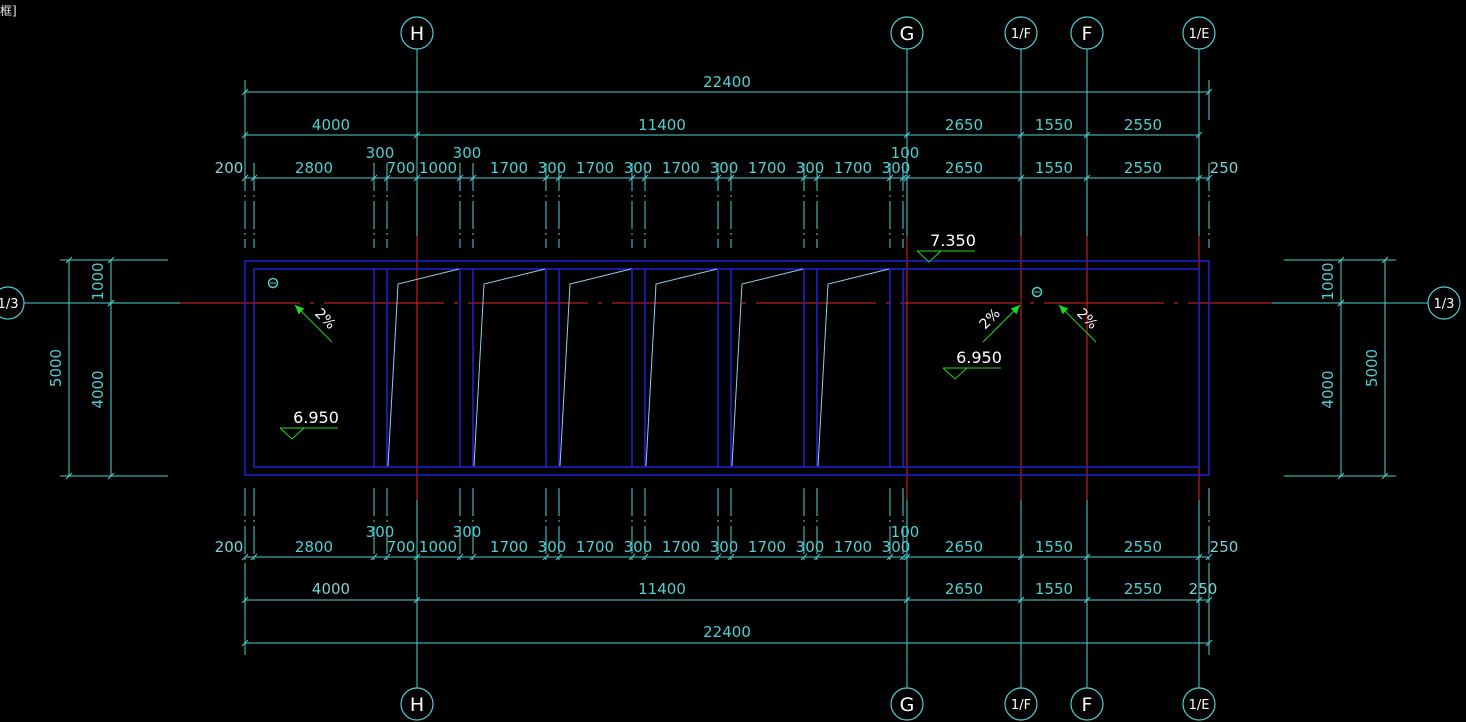  Describe the element at coordinates (98, 389) in the screenshot. I see `left-inner-dim-label: 4000` at that location.